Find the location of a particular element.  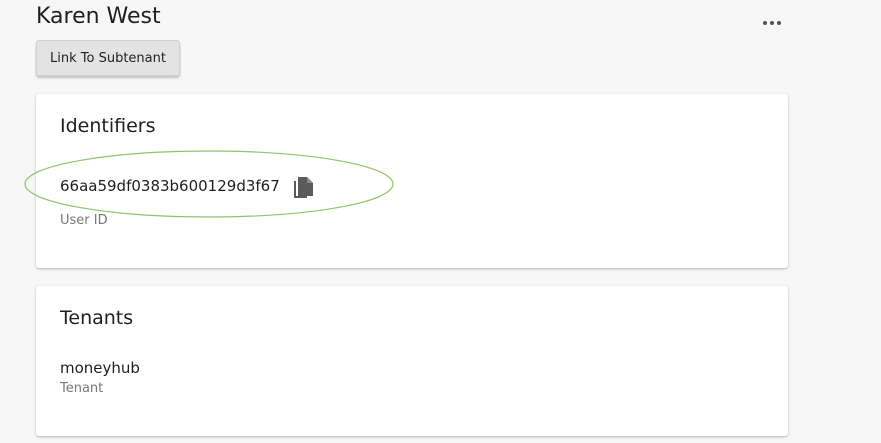

more-options-button is located at coordinates (772, 23).